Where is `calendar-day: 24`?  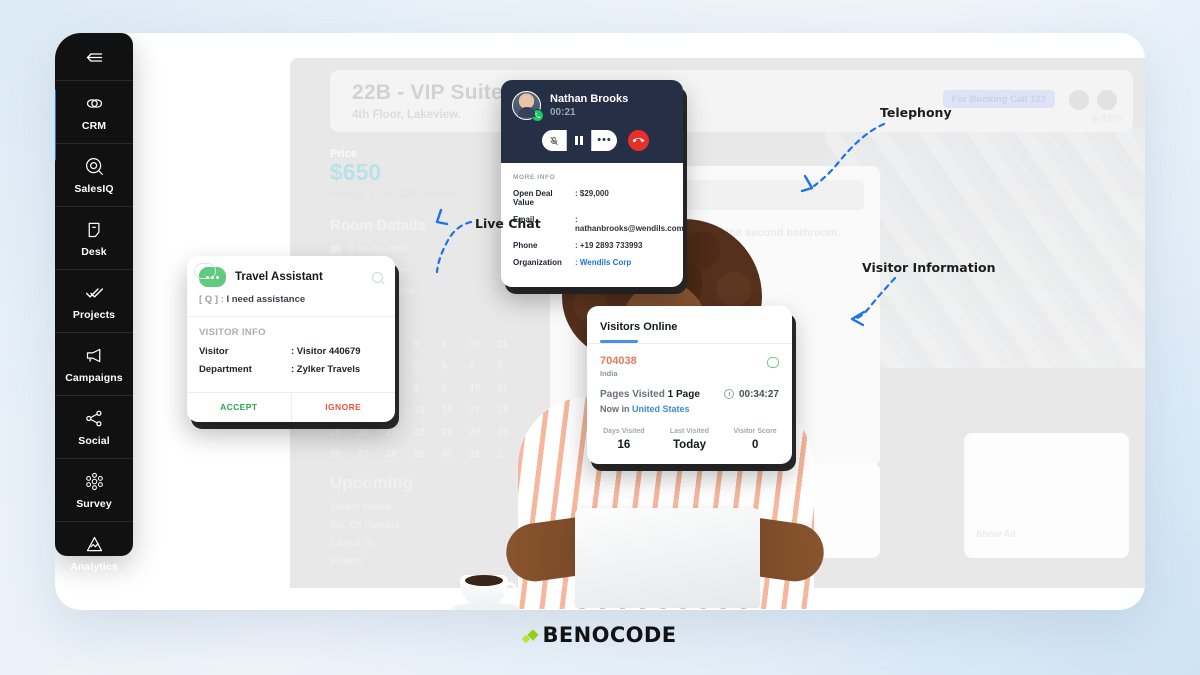
calendar-day: 24 is located at coordinates (483, 432).